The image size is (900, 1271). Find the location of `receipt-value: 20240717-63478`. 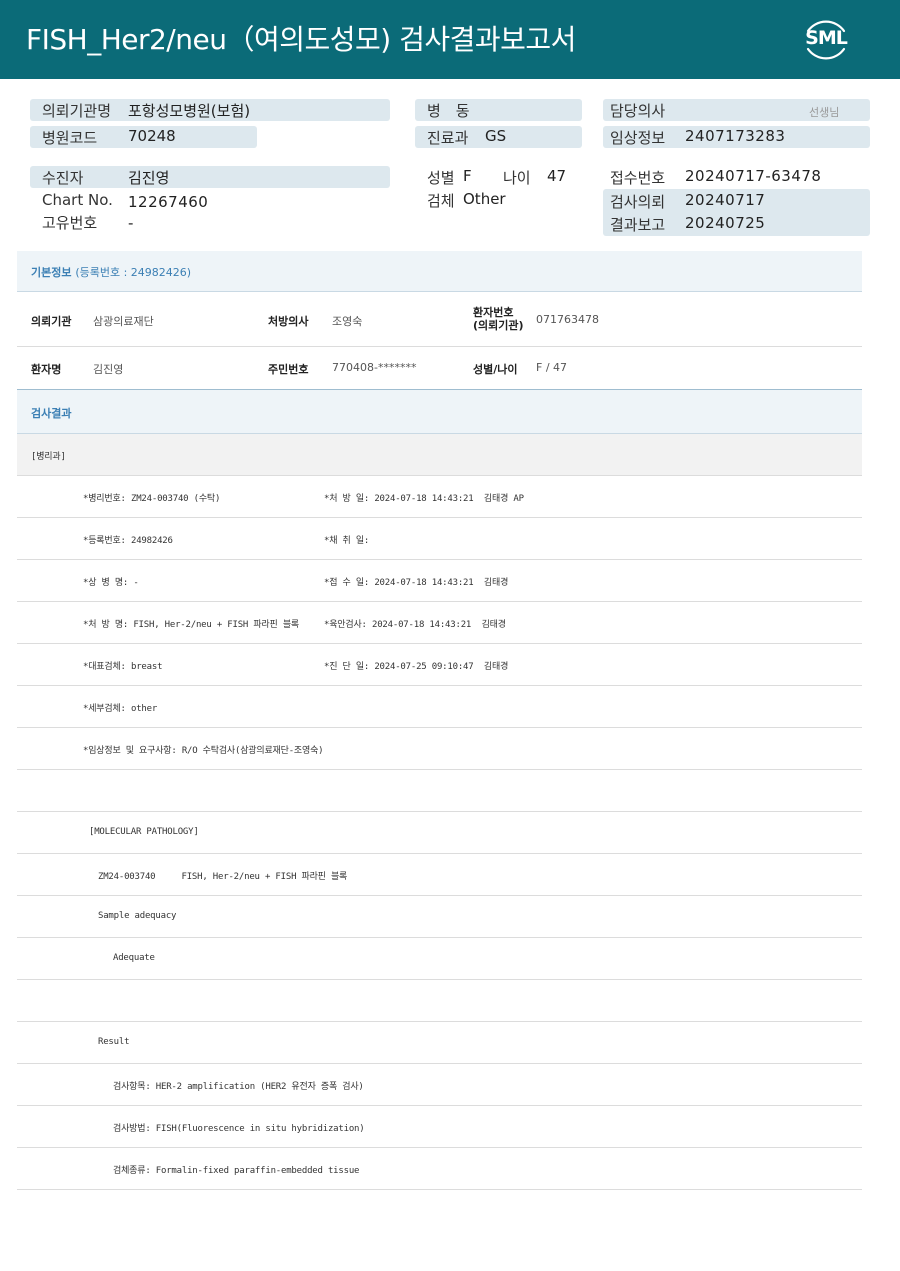

receipt-value: 20240717-63478 is located at coordinates (753, 176).